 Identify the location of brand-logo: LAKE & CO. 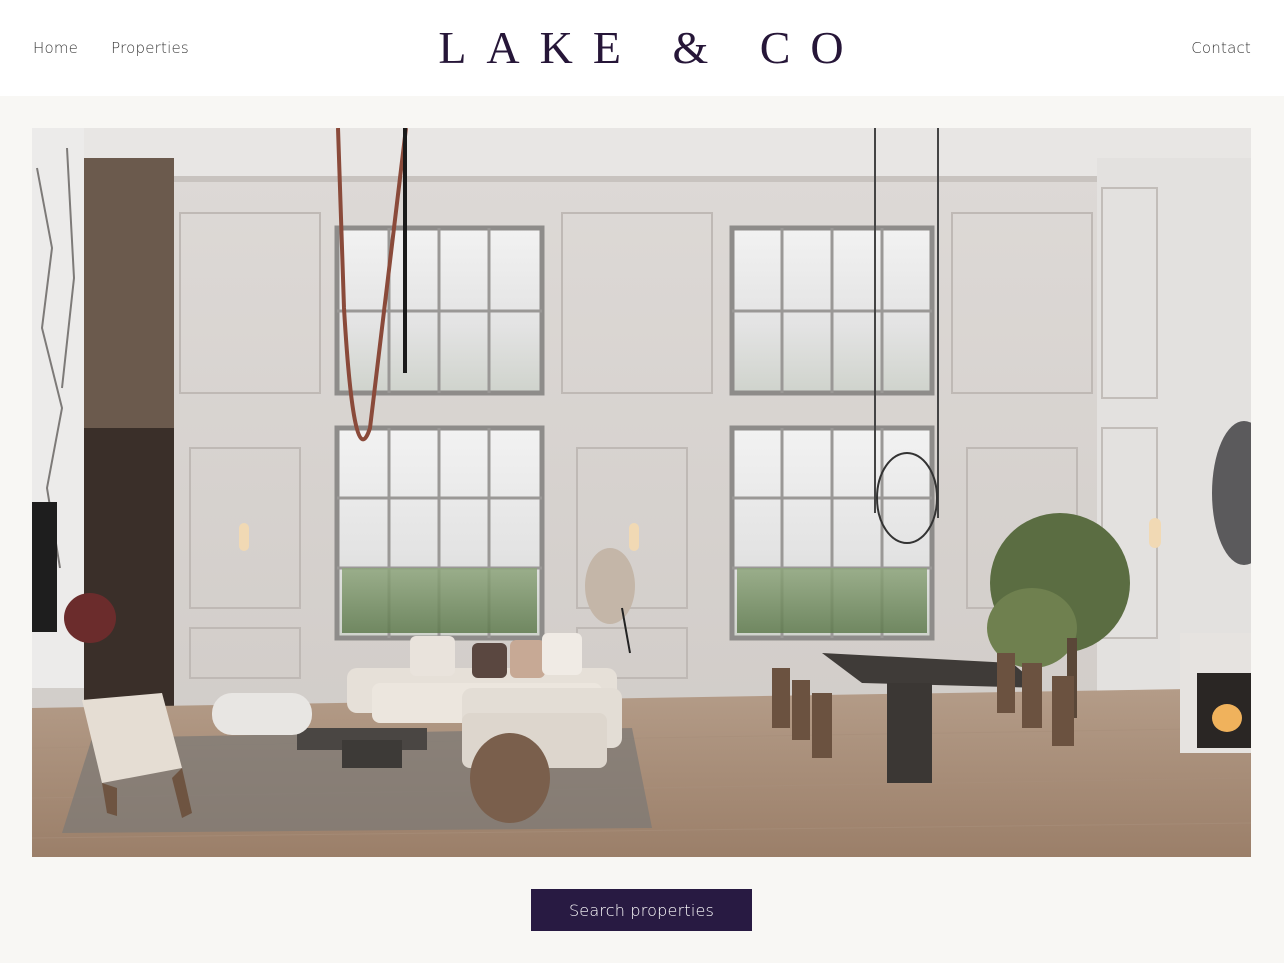
(642, 48).